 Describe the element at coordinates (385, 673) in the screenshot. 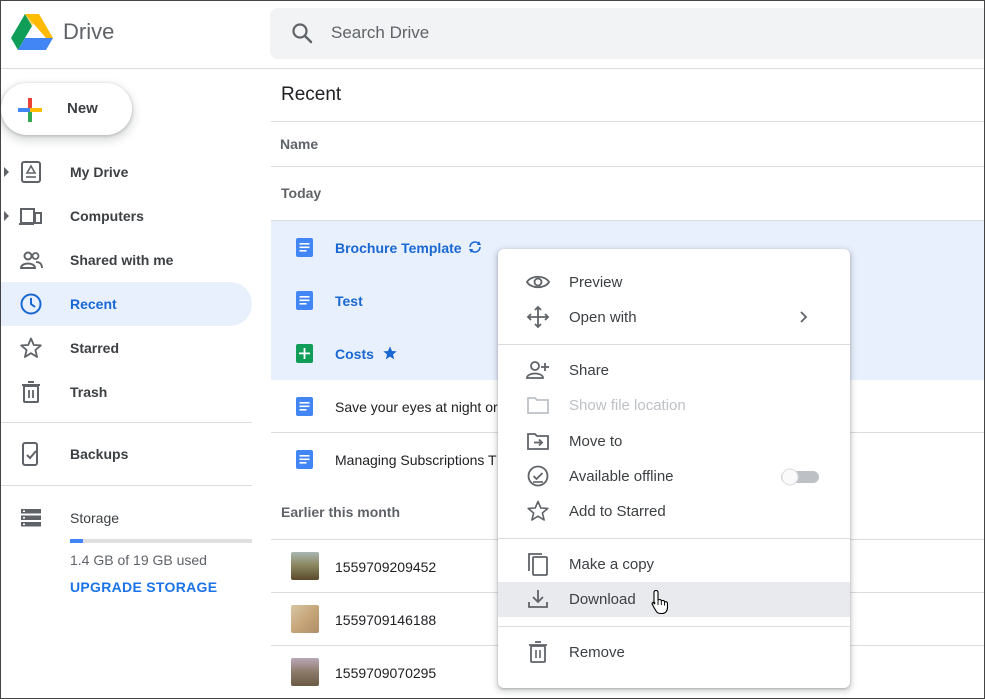

I see `file-name: 1559709070295` at that location.